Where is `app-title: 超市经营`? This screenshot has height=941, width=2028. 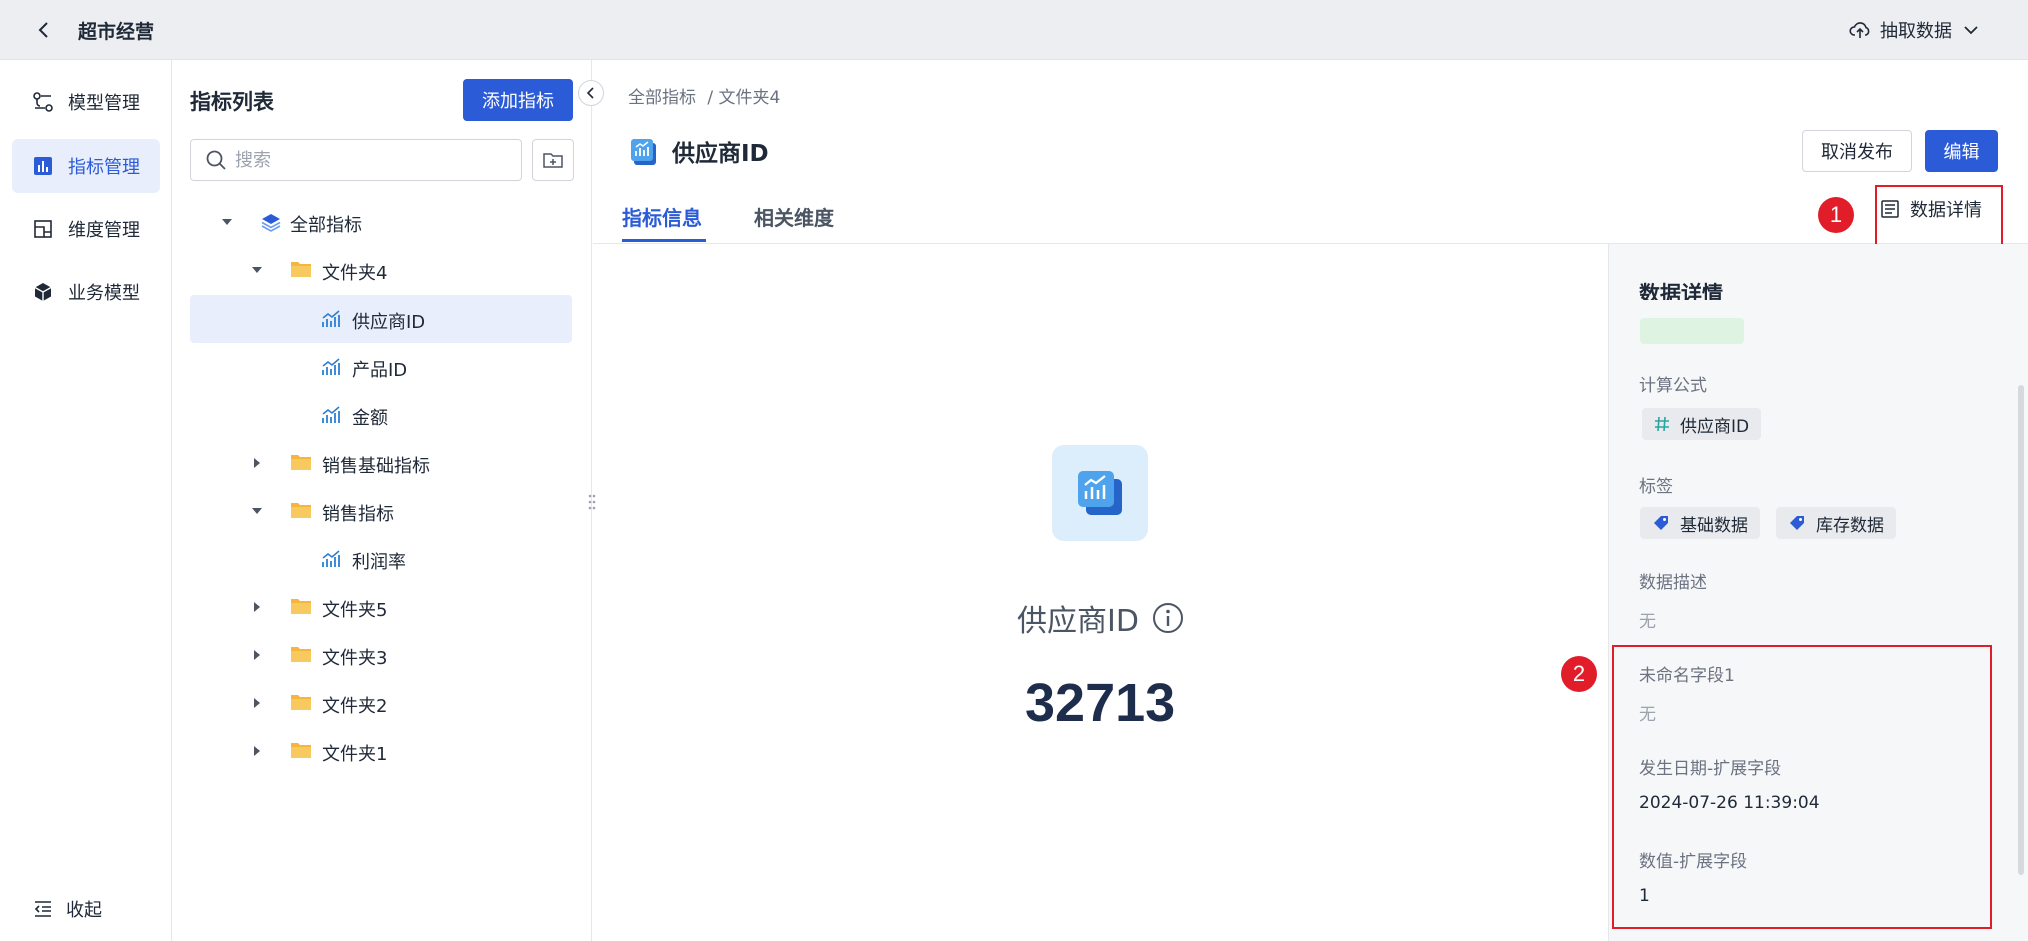 app-title: 超市经营 is located at coordinates (116, 32).